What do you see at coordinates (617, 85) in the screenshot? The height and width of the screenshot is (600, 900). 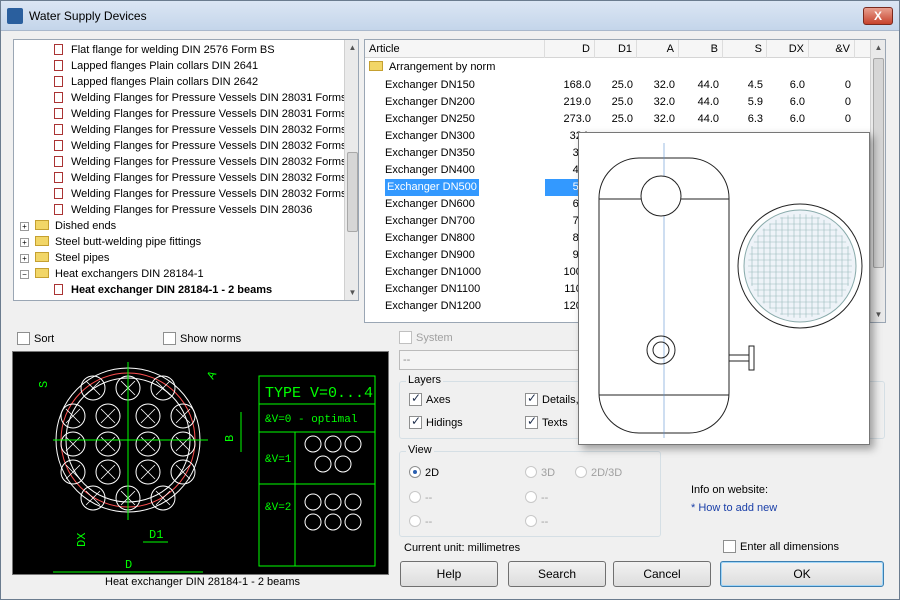 I see `grid-row: Exchanger DN150 168.0 25.0 32.0 44.0 4.5 6.0 0` at bounding box center [617, 85].